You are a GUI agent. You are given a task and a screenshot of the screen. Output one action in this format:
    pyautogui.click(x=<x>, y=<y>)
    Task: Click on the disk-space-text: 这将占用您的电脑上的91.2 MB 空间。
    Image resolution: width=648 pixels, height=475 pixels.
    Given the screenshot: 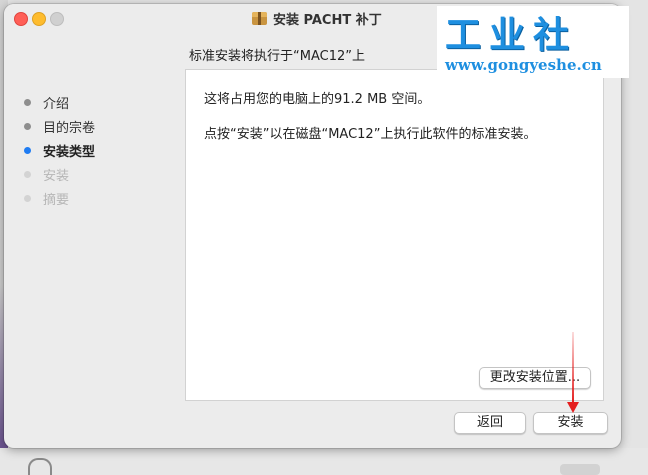 What is the action you would take?
    pyautogui.click(x=317, y=99)
    